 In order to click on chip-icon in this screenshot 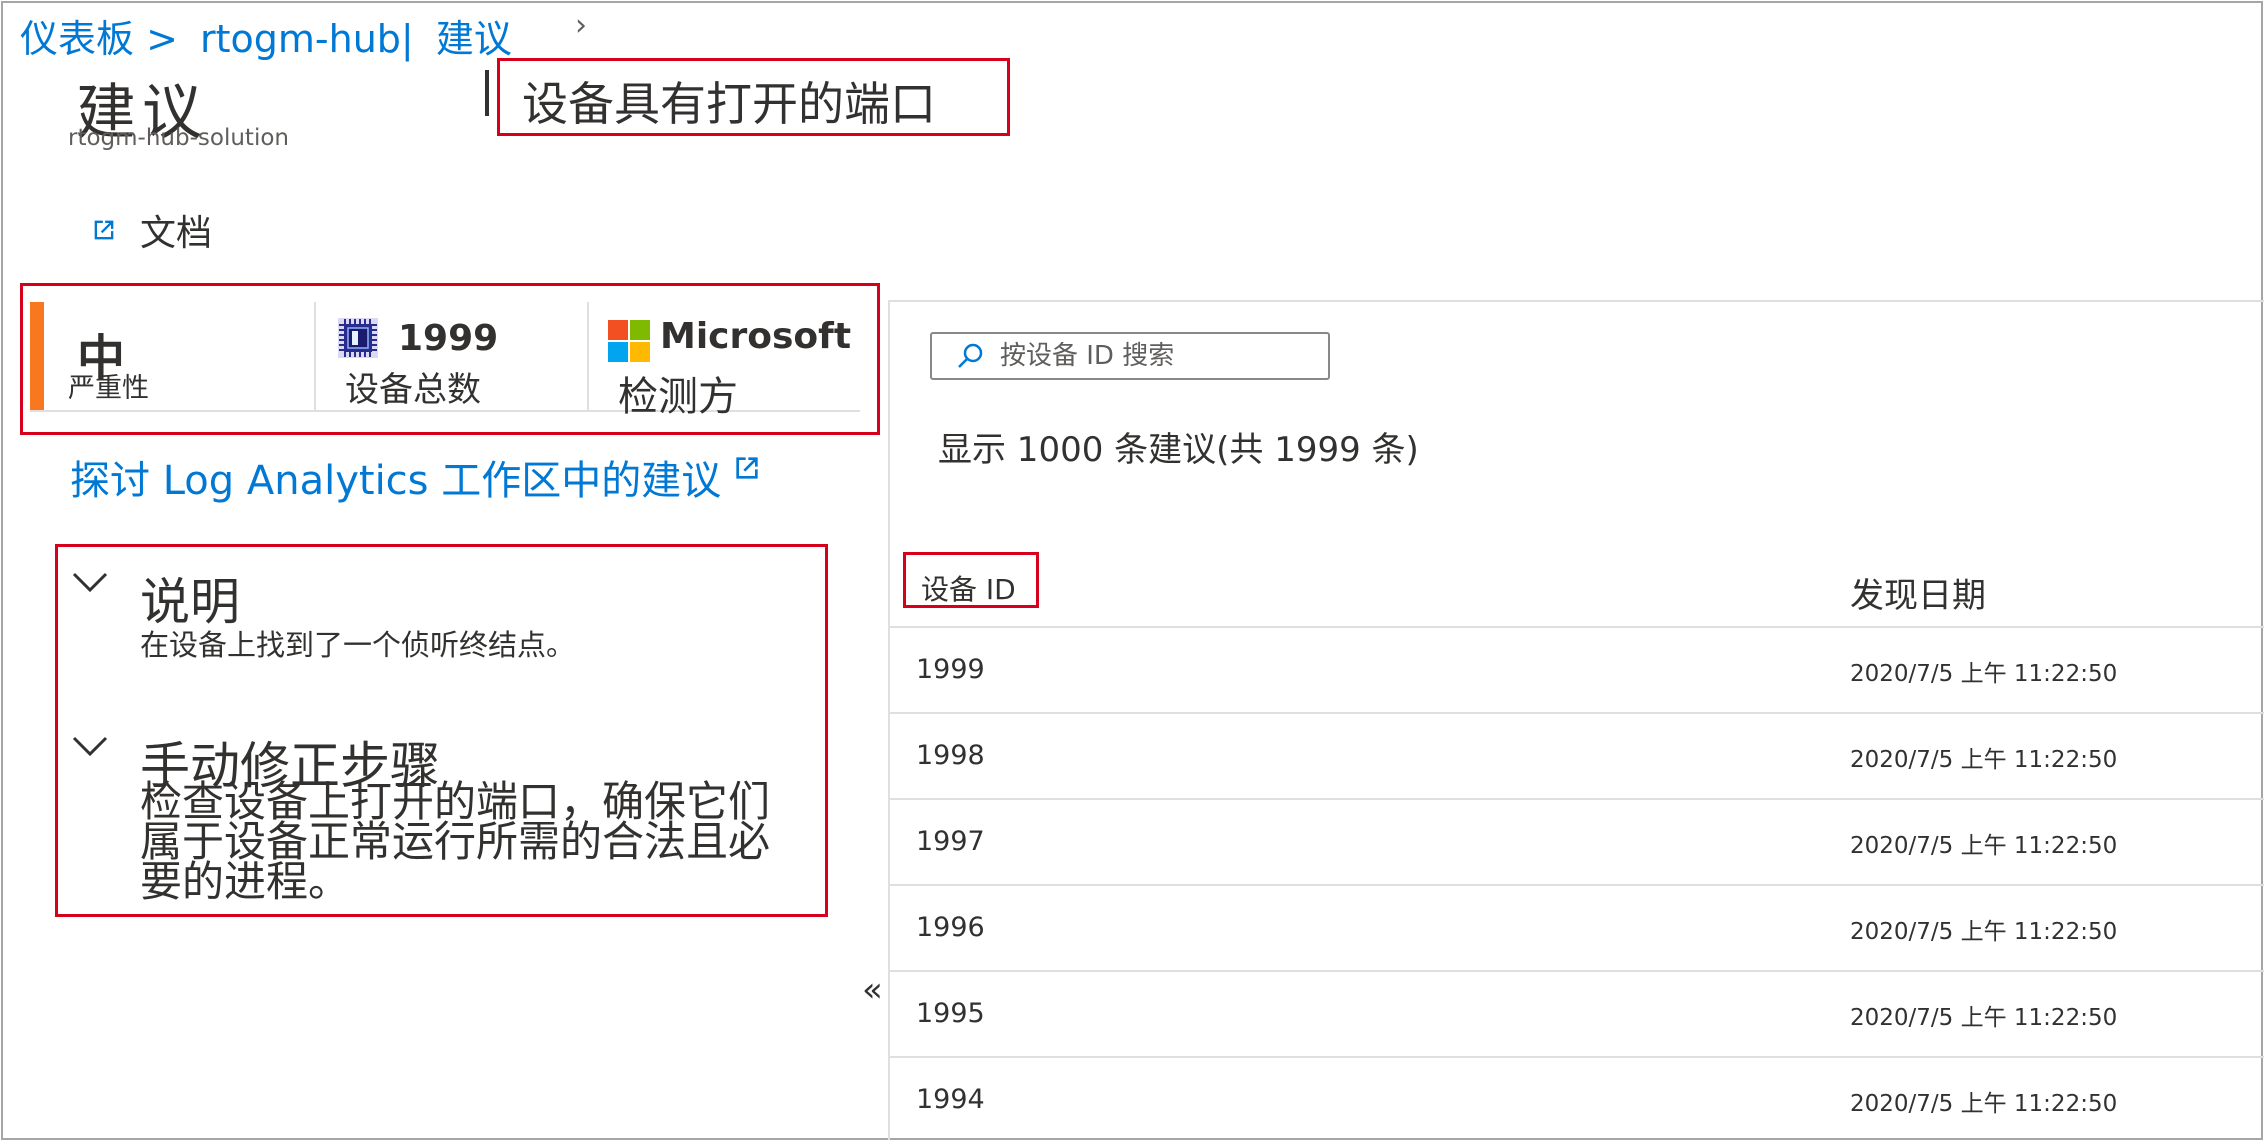, I will do `click(358, 338)`.